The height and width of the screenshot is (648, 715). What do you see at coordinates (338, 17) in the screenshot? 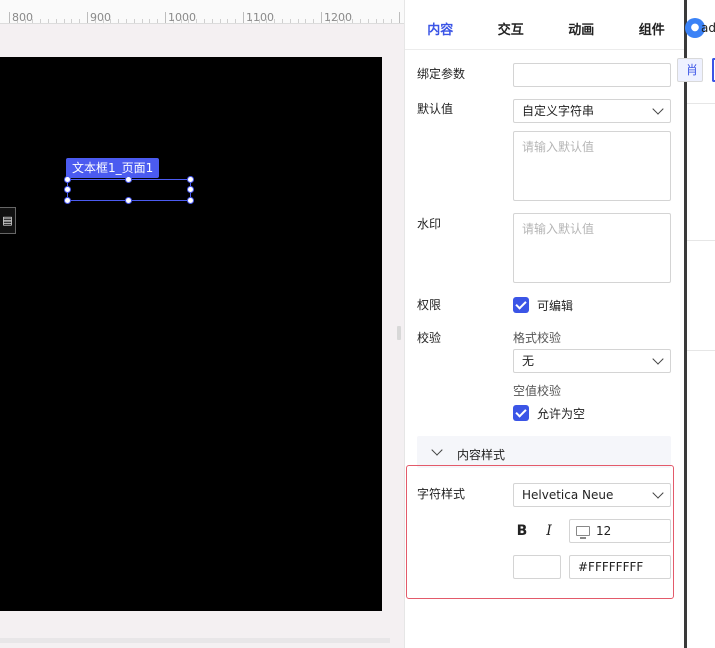
I see `ruler-label: 1200` at bounding box center [338, 17].